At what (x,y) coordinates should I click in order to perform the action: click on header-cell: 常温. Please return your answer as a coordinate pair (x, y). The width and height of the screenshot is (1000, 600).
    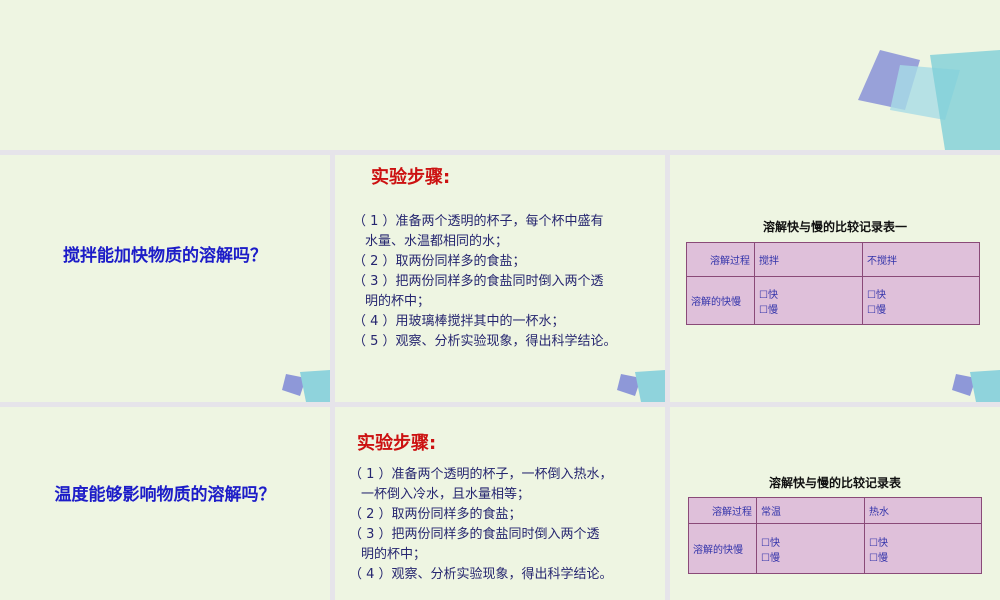
    Looking at the image, I should click on (810, 510).